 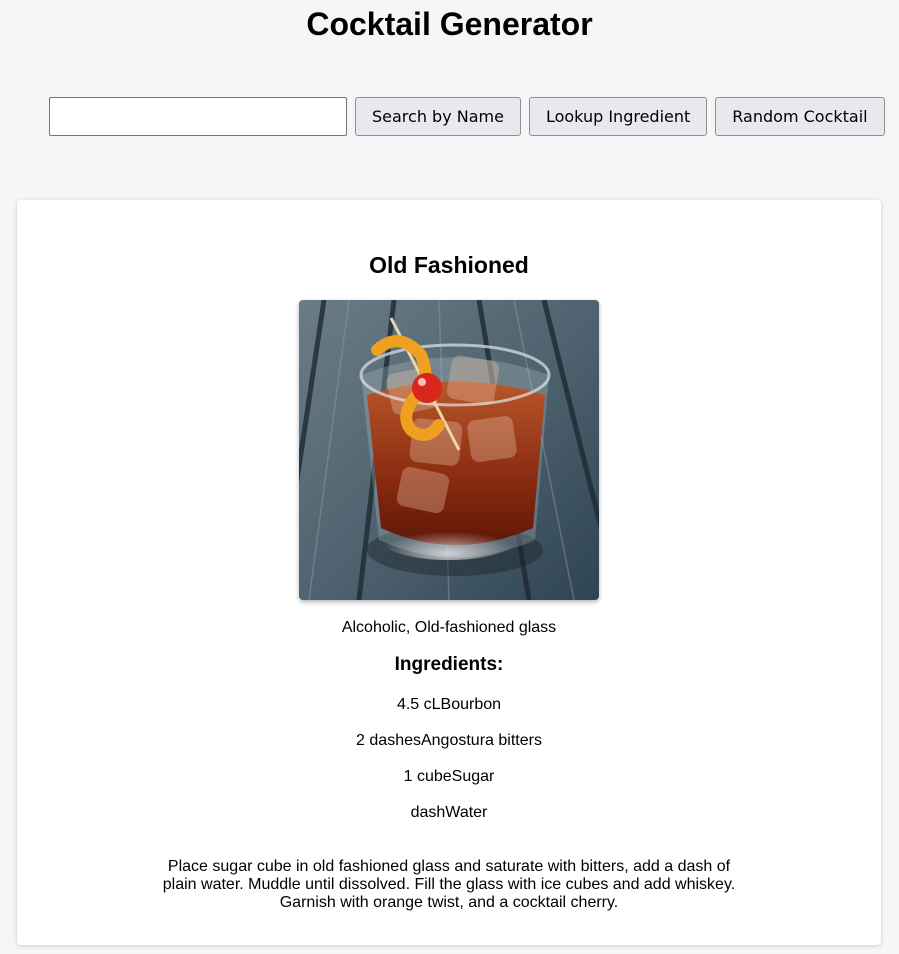 I want to click on lookup-ingredient-button: Lookup Ingredient, so click(x=618, y=116).